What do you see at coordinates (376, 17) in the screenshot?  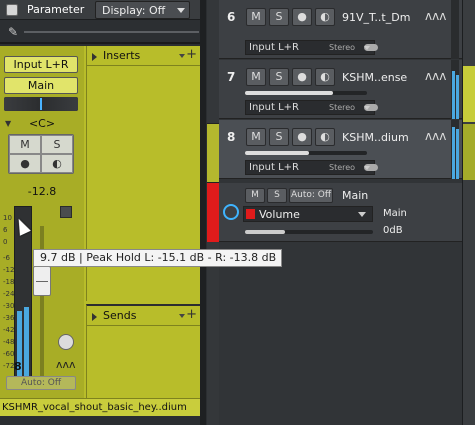 I see `track-name: 91V_T..t_Dm` at bounding box center [376, 17].